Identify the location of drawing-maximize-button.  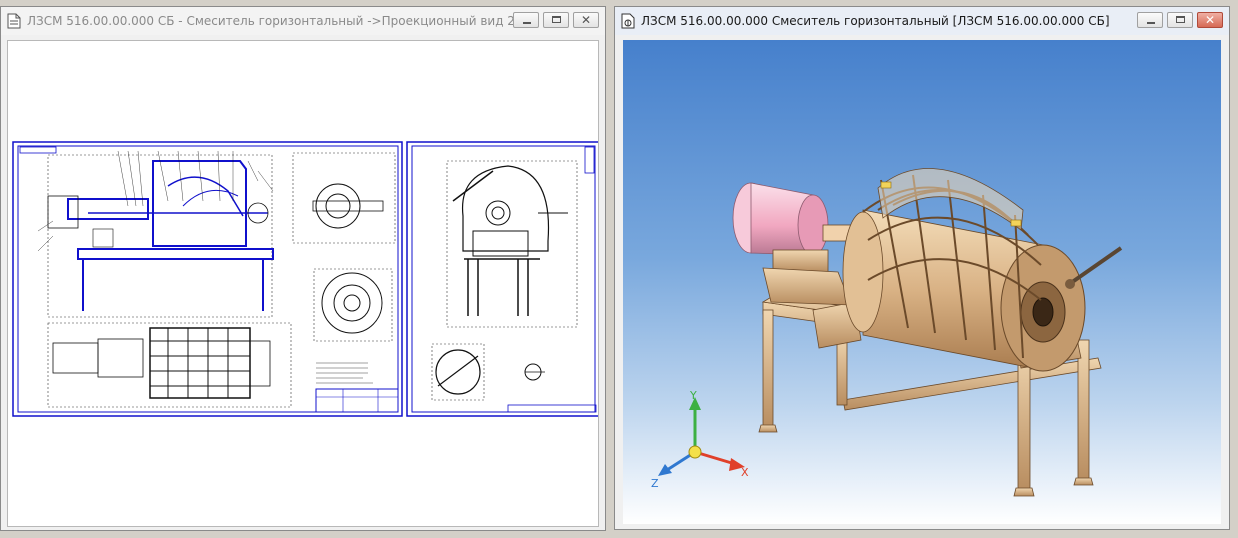
(556, 20).